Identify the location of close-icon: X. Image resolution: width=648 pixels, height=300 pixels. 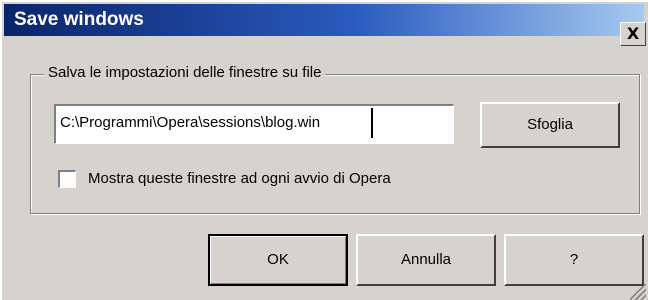
(633, 34).